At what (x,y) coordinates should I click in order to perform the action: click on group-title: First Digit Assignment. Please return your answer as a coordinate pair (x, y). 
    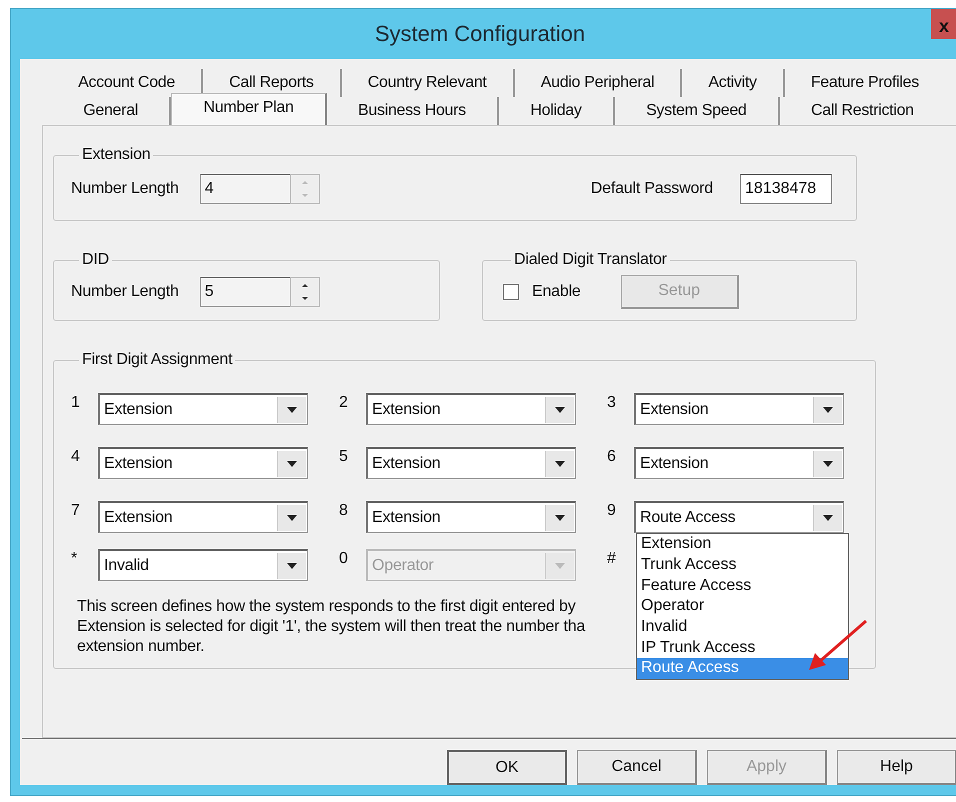
    Looking at the image, I should click on (157, 360).